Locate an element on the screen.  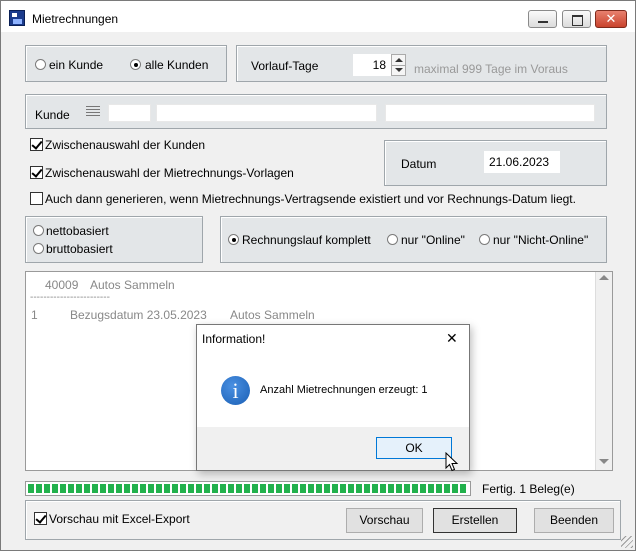
log-line2-number: 1 is located at coordinates (34, 315).